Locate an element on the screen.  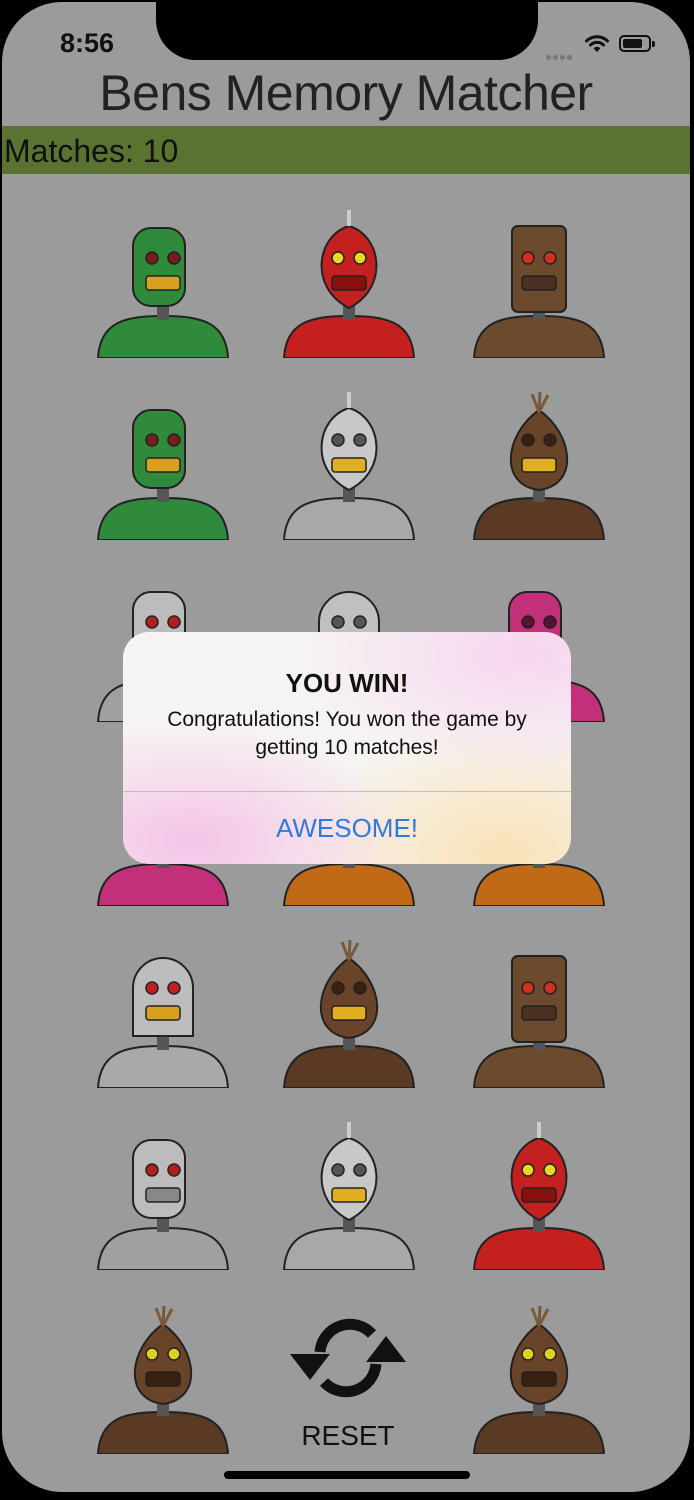
app-title: Bens Memory Matcher is located at coordinates (346, 93).